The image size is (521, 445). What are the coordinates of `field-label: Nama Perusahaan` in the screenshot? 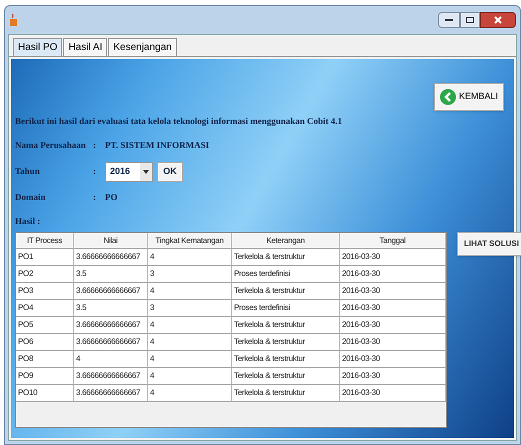 It's located at (51, 145).